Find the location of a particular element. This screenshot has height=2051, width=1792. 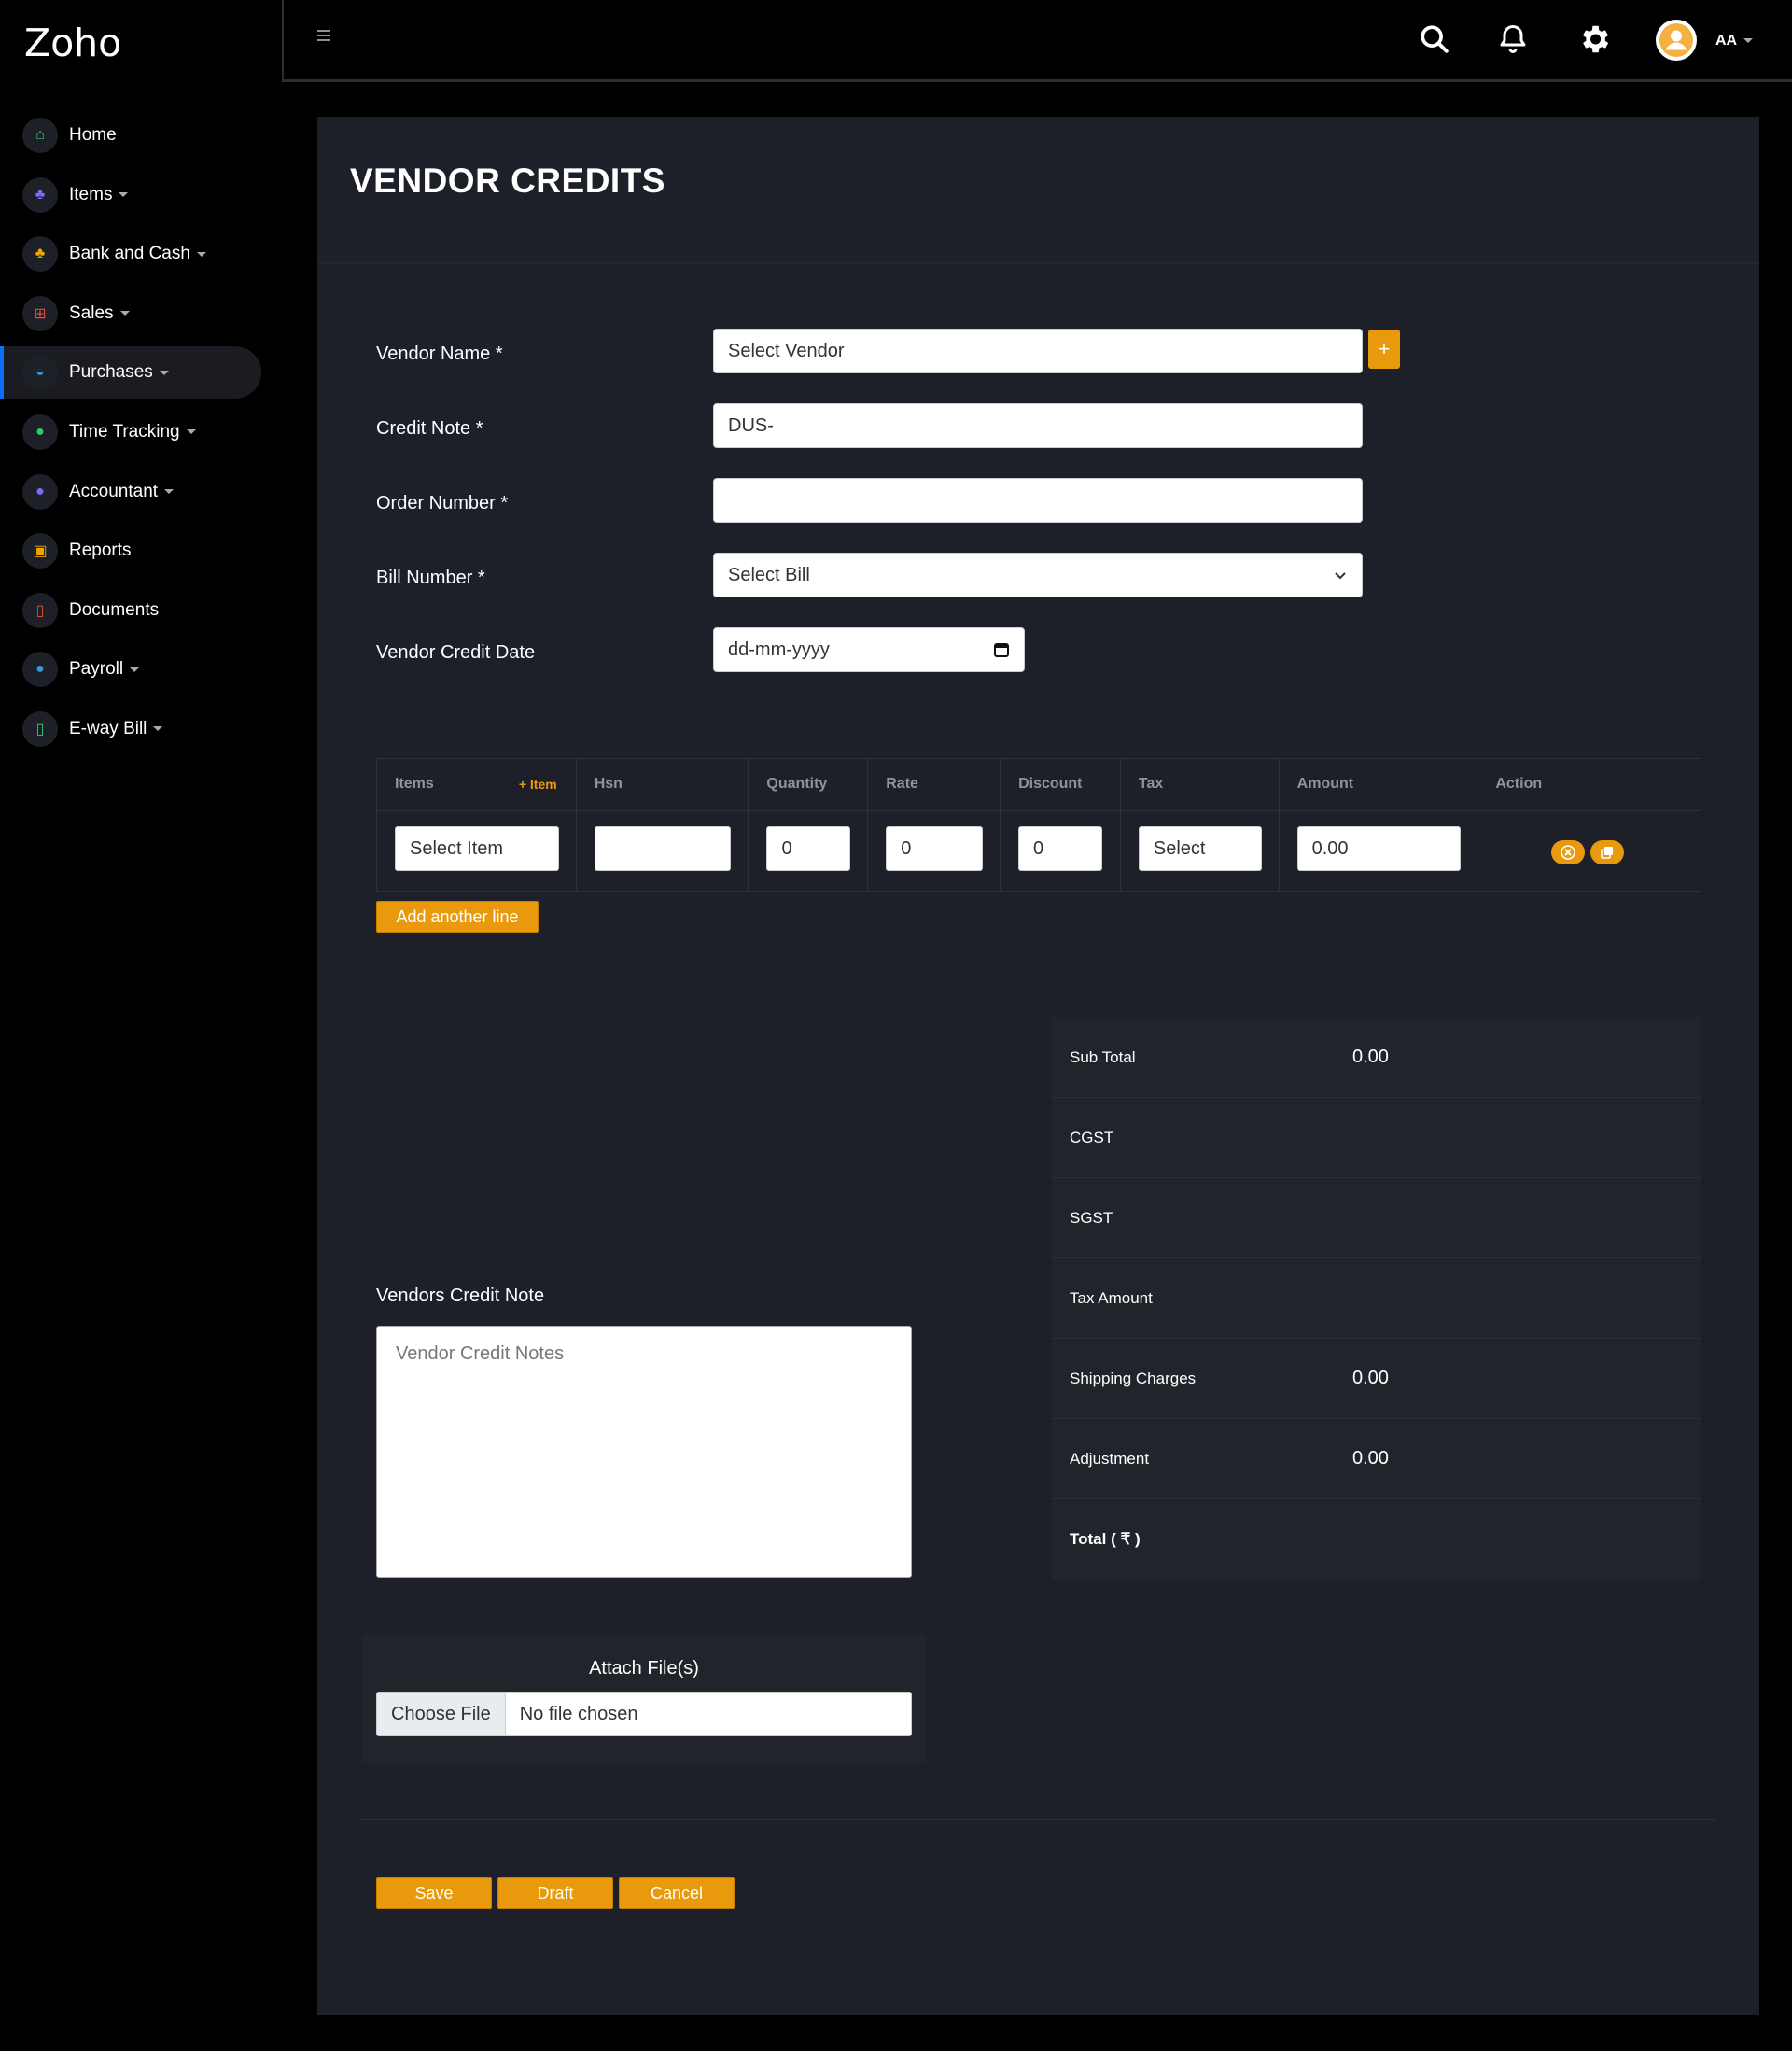

user-icon: ● is located at coordinates (40, 491).